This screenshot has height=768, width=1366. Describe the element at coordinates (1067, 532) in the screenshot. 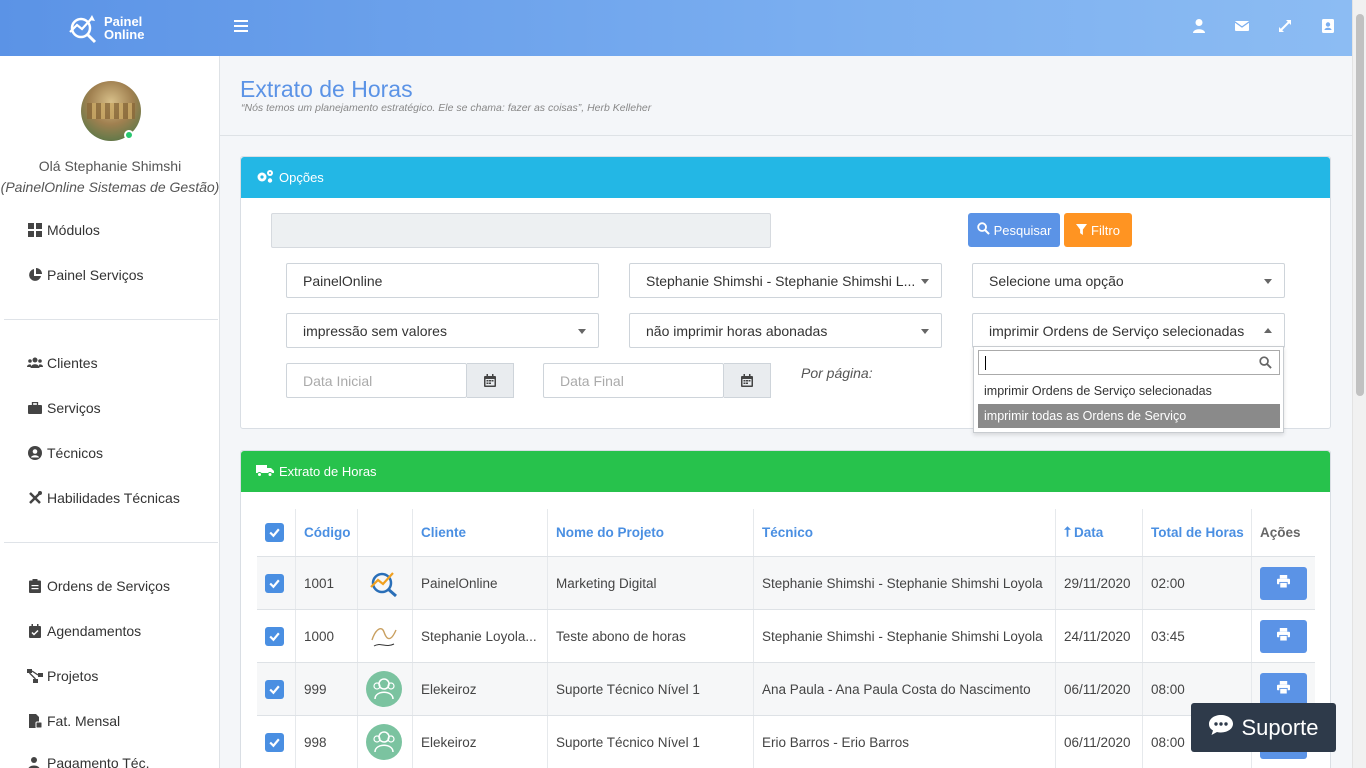

I see `sort-up-icon` at that location.